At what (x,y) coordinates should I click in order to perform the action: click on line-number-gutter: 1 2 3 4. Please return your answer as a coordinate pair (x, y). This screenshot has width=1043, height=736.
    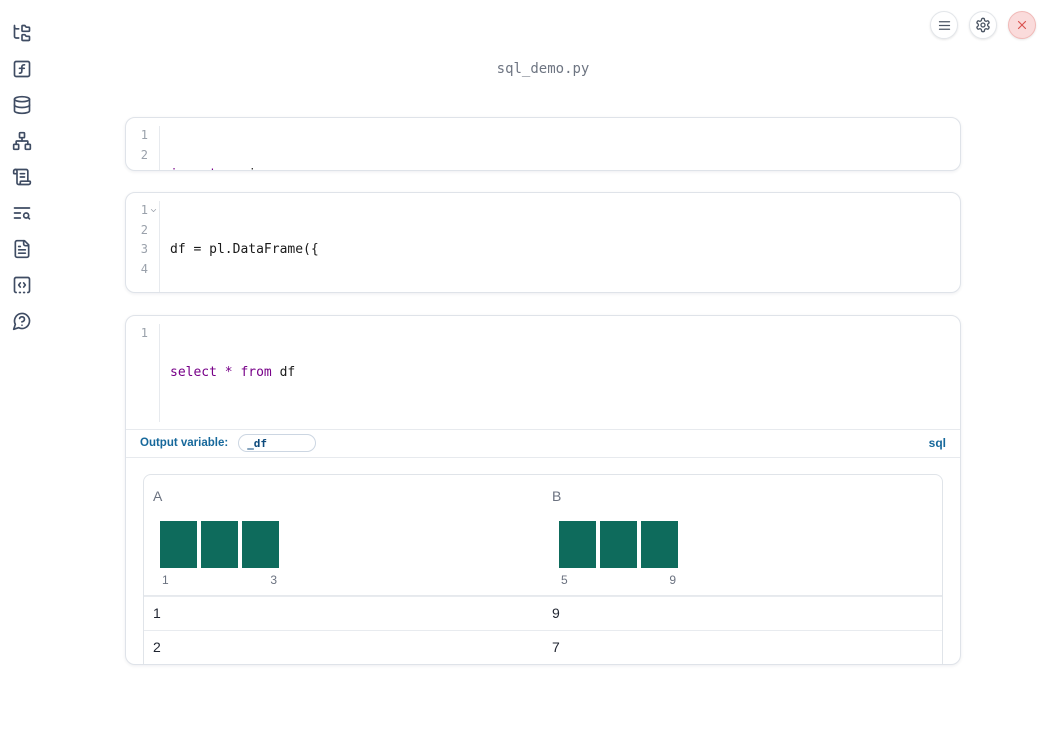
    Looking at the image, I should click on (143, 246).